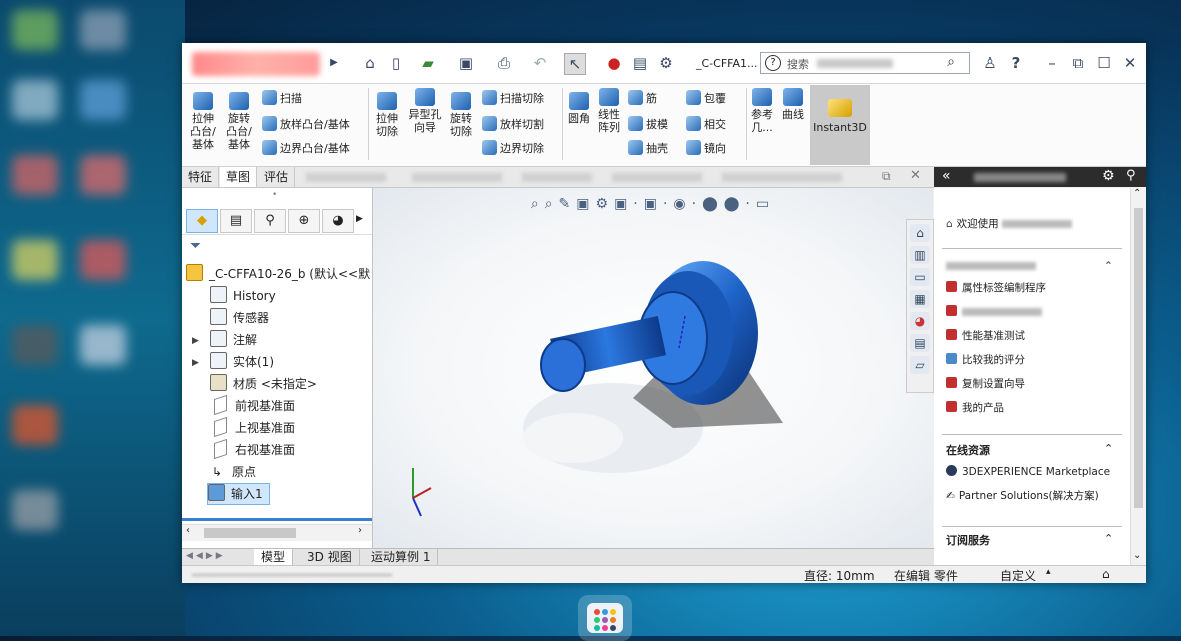  What do you see at coordinates (274, 557) in the screenshot?
I see `tab-model: 模型` at bounding box center [274, 557].